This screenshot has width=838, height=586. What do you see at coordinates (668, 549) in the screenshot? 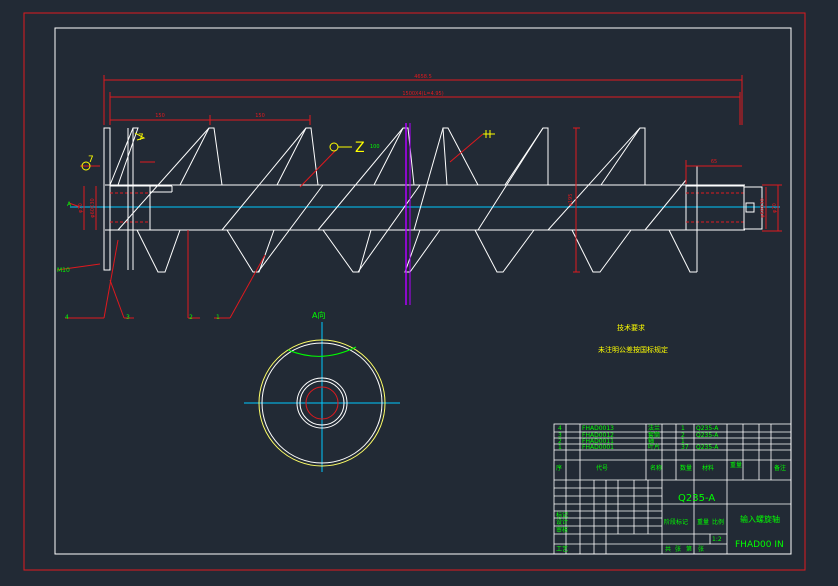
I see `svg-text: 共` at bounding box center [668, 549].